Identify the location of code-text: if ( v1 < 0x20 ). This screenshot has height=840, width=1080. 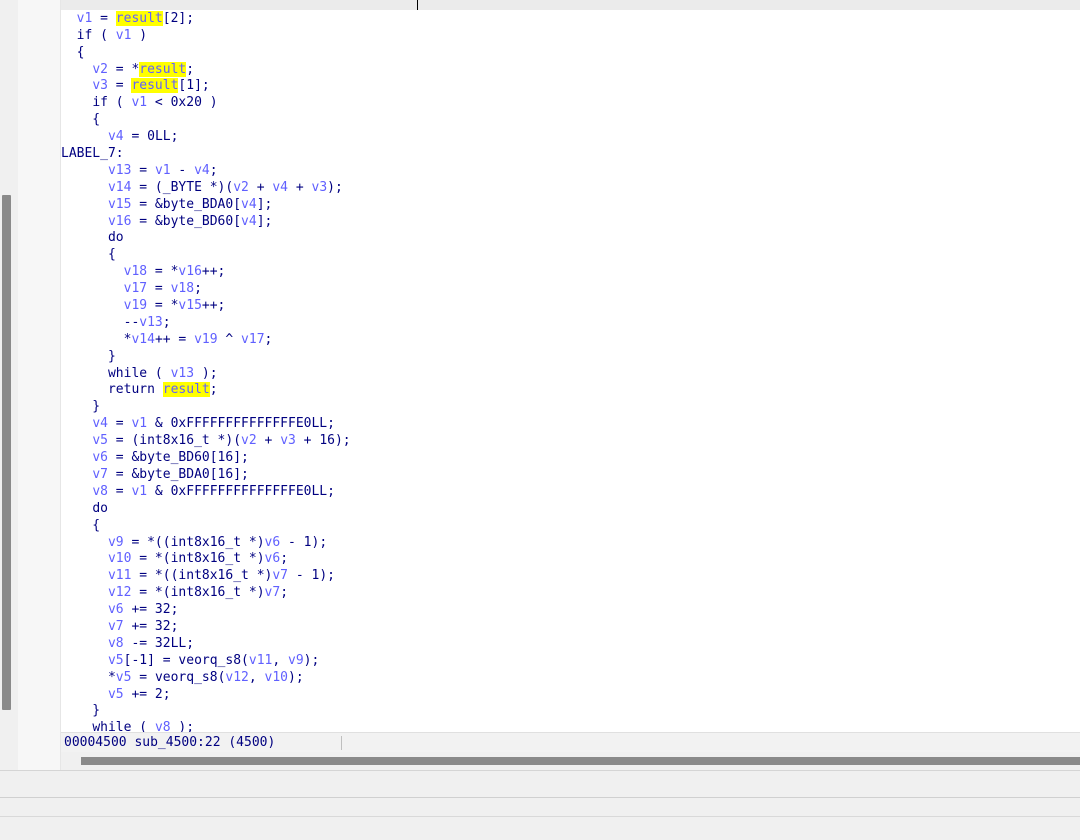
(155, 103).